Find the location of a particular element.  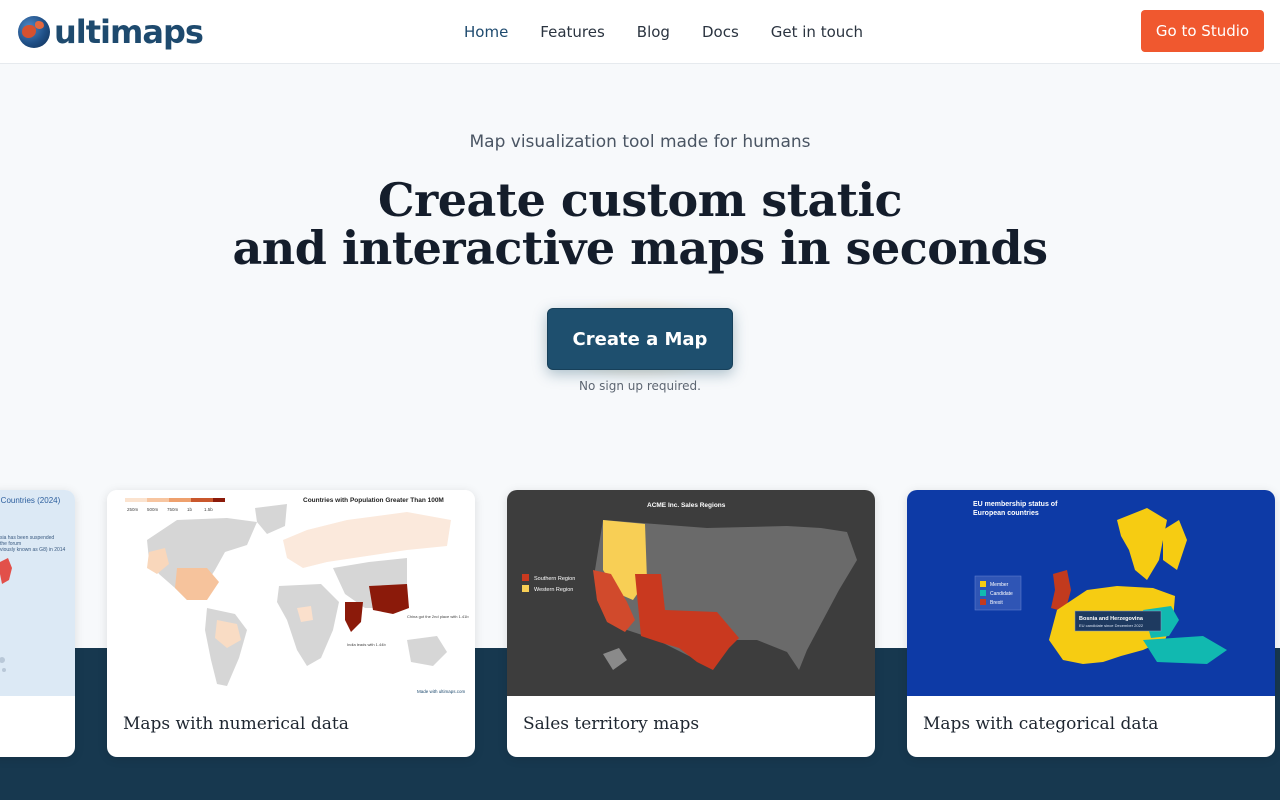

legend-swatch-south is located at coordinates (525, 577).